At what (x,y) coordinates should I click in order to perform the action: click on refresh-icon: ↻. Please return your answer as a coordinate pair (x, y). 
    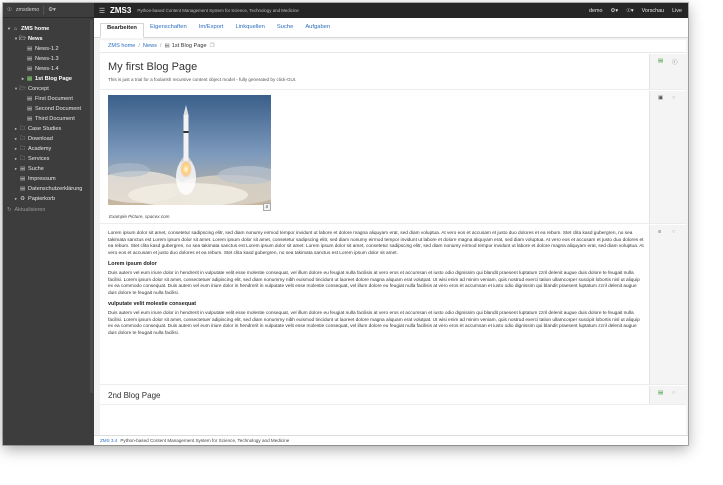
    Looking at the image, I should click on (9, 210).